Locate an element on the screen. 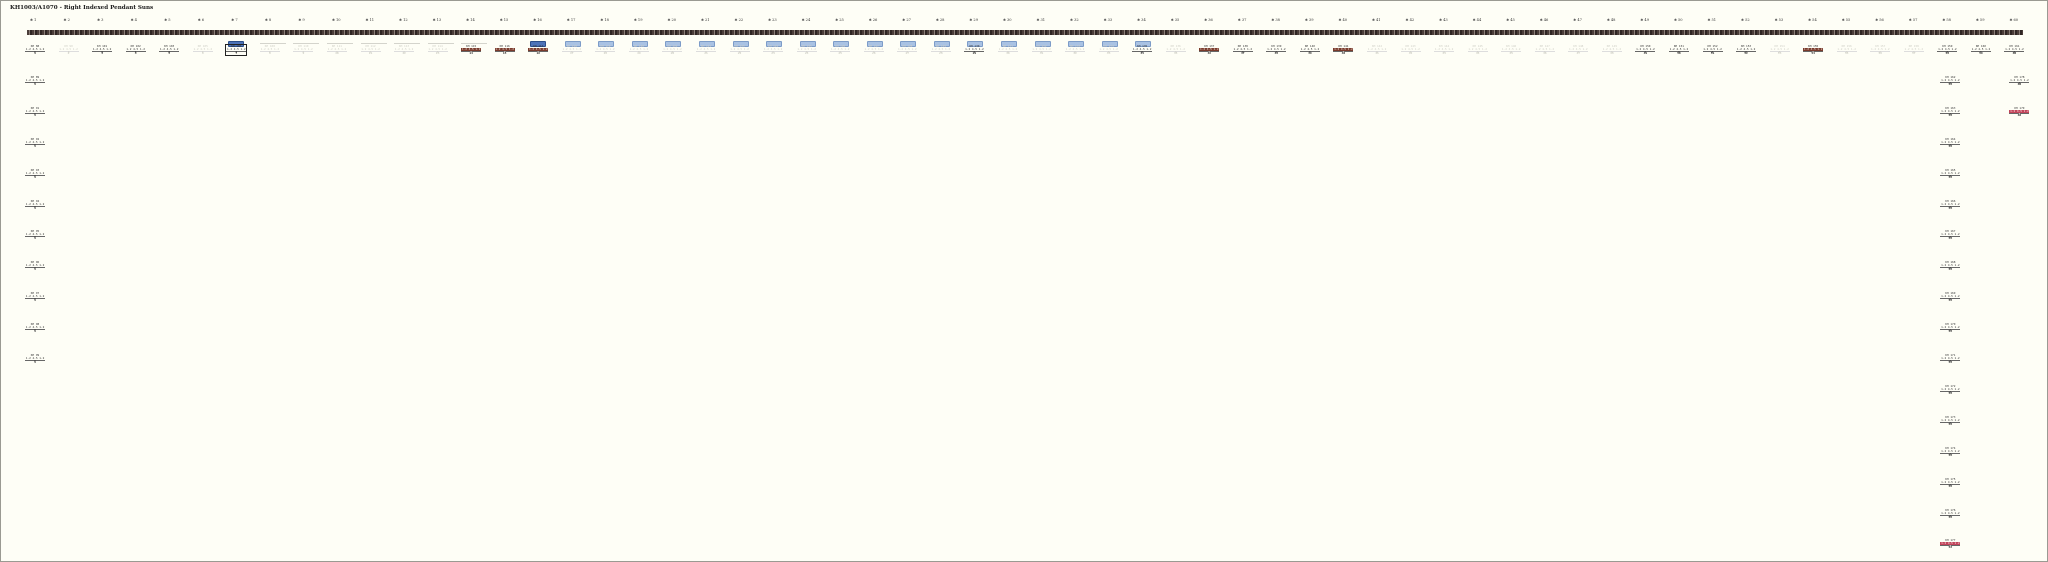 Image resolution: width=2048 pixels, height=562 pixels. index-card: KH 102 1.2 4.5 1.2 84 is located at coordinates (135, 50).